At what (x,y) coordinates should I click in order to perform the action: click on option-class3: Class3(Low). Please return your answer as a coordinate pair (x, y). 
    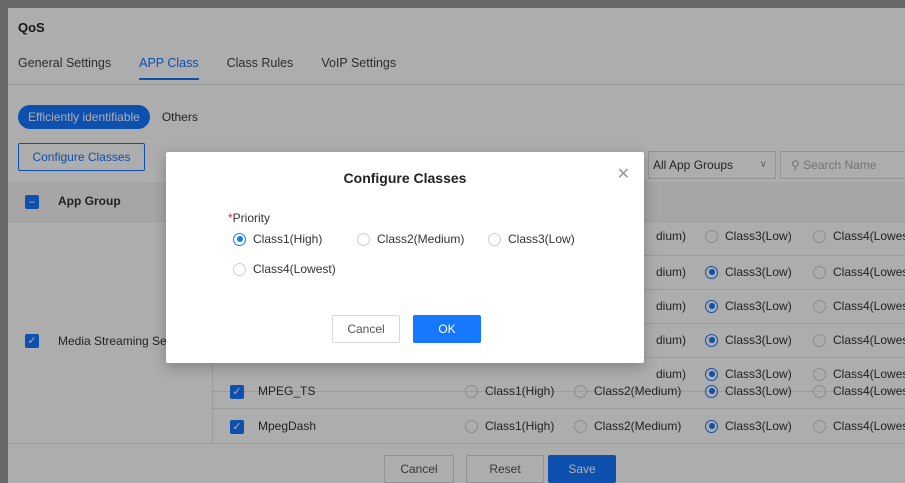
    Looking at the image, I should click on (531, 239).